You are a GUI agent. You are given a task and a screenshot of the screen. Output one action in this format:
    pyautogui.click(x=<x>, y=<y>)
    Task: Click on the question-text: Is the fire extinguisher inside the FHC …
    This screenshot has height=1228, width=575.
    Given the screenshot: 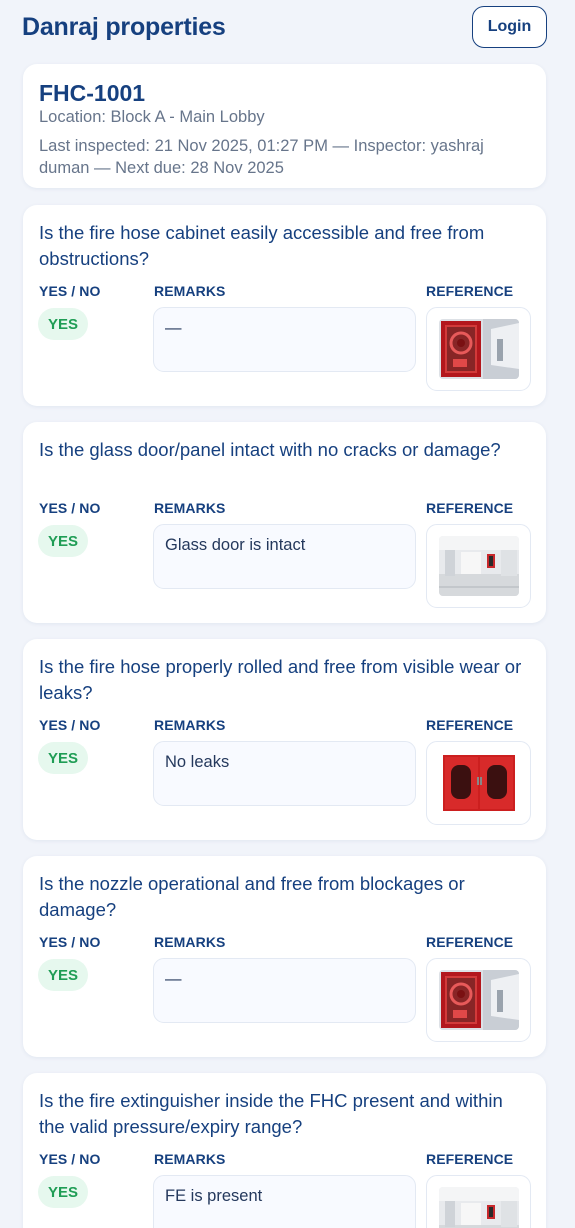 What is the action you would take?
    pyautogui.click(x=271, y=1113)
    